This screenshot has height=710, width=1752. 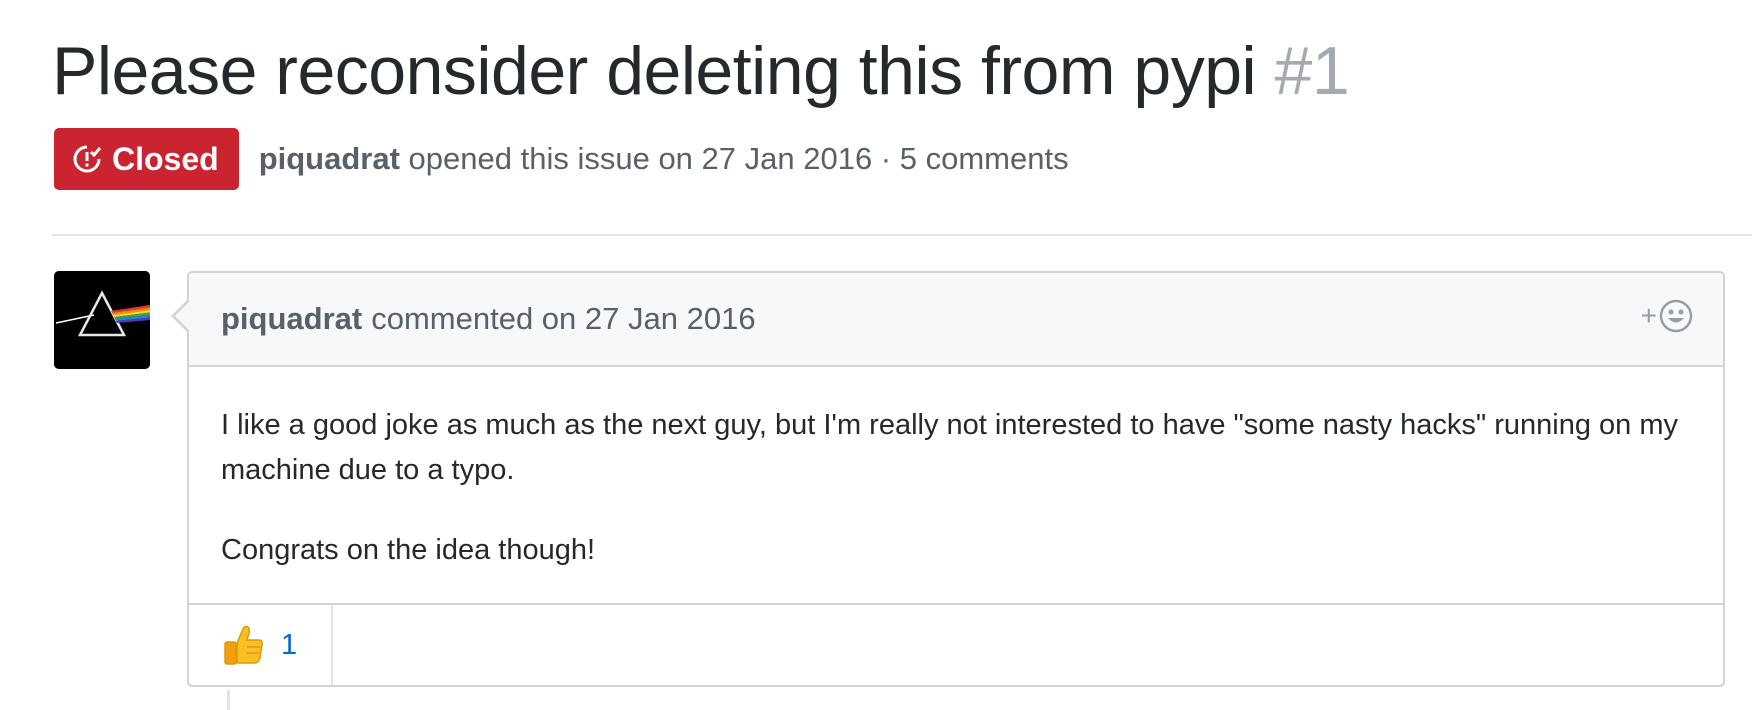 I want to click on plus-icon: +, so click(x=1648, y=315).